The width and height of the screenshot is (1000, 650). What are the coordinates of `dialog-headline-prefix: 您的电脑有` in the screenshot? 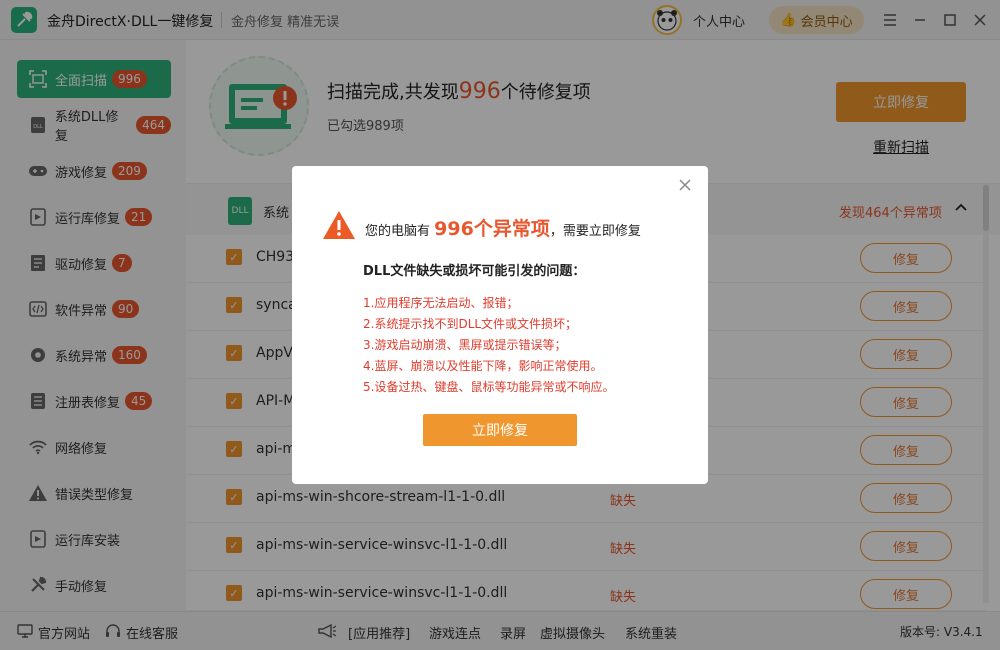 It's located at (398, 231).